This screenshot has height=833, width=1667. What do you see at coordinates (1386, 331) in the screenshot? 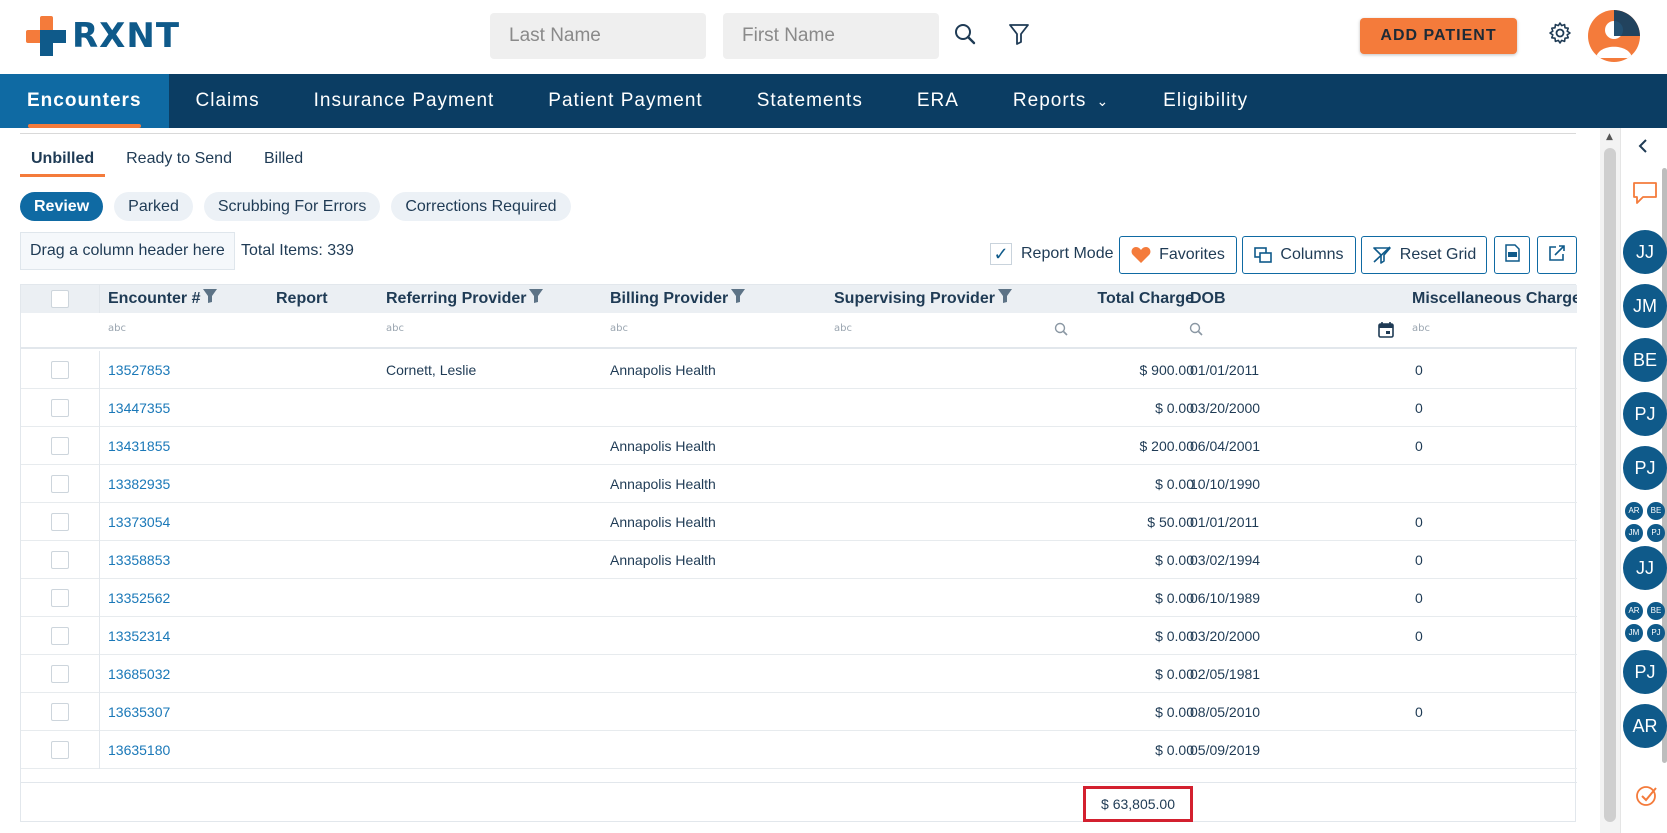
I see `calendar-icon` at bounding box center [1386, 331].